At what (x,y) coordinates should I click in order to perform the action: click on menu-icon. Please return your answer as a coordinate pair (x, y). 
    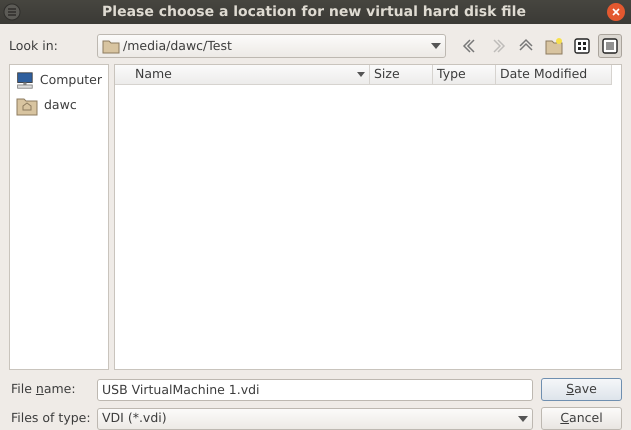
    Looking at the image, I should click on (12, 12).